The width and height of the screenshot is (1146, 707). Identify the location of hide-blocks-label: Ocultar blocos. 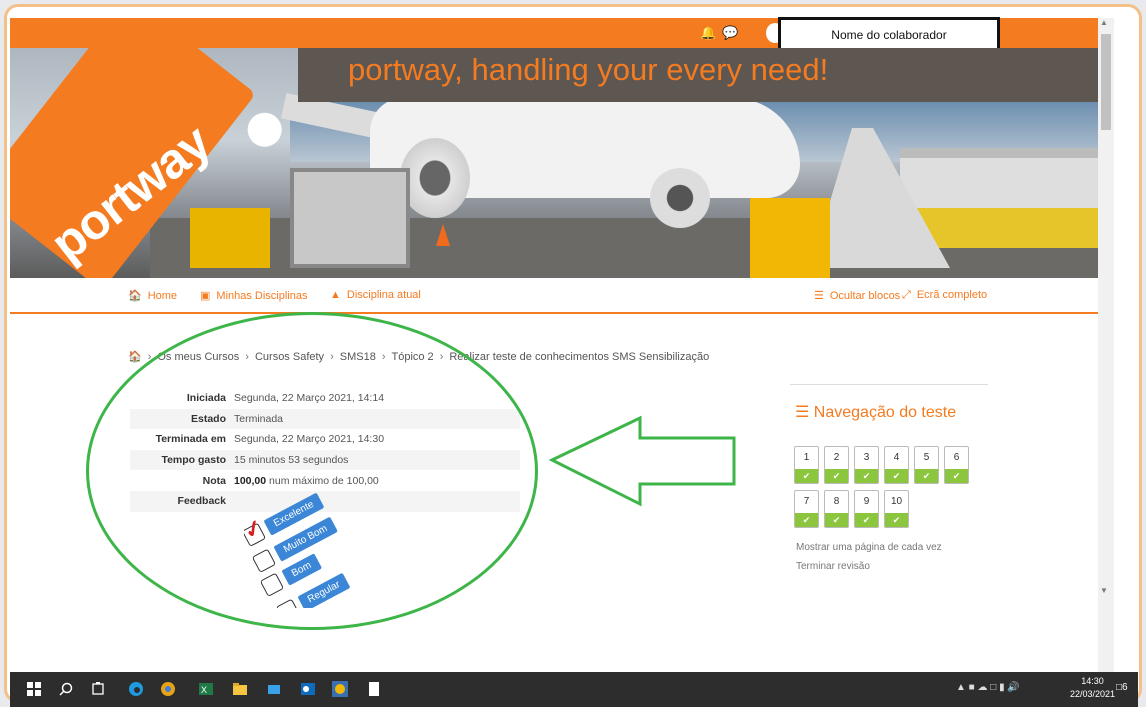
(865, 296).